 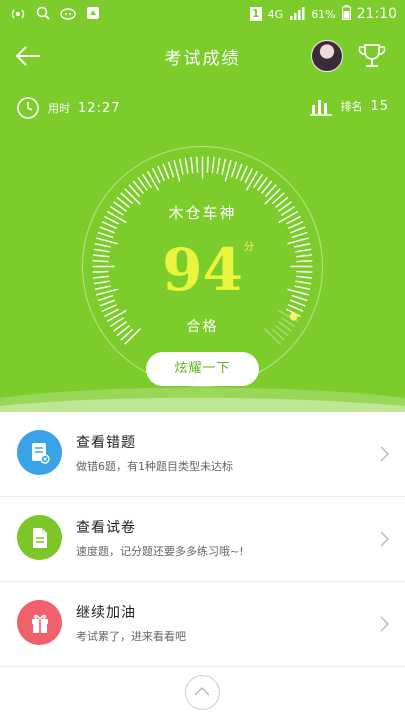 What do you see at coordinates (93, 14) in the screenshot?
I see `recycle-notification-icon` at bounding box center [93, 14].